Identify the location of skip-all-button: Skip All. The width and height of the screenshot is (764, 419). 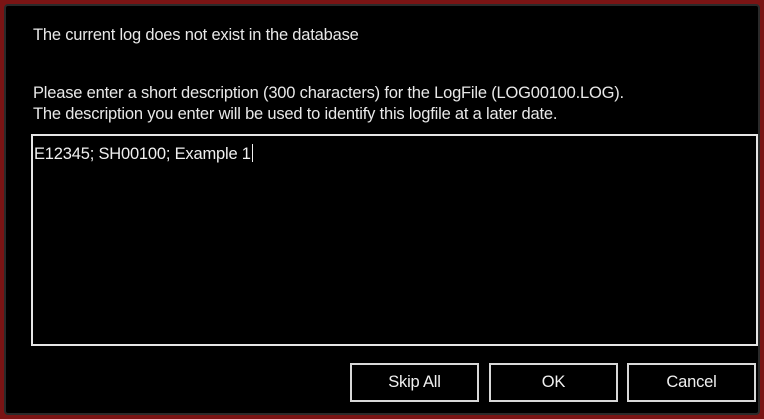
(414, 382).